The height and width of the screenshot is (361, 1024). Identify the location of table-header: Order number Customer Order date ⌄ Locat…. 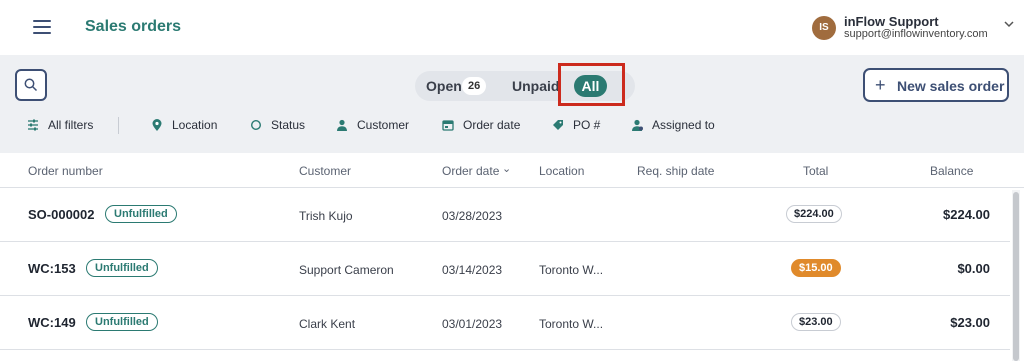
(512, 170).